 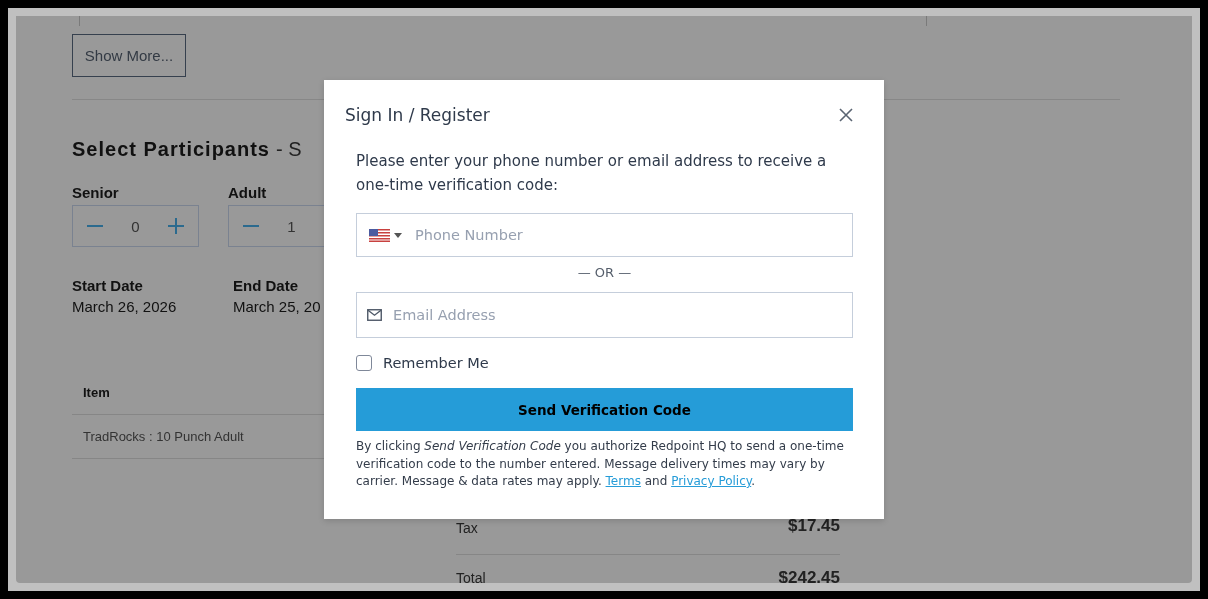 I want to click on date-label: Start Date, so click(x=107, y=286).